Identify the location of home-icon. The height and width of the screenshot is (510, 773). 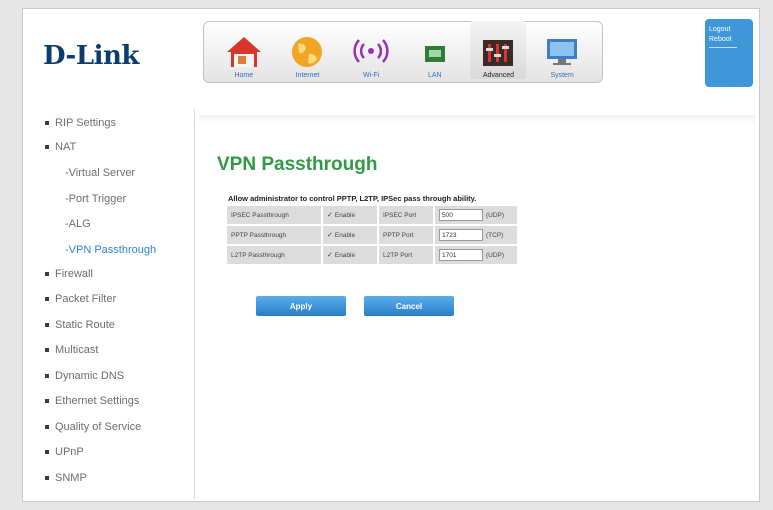
(243, 52).